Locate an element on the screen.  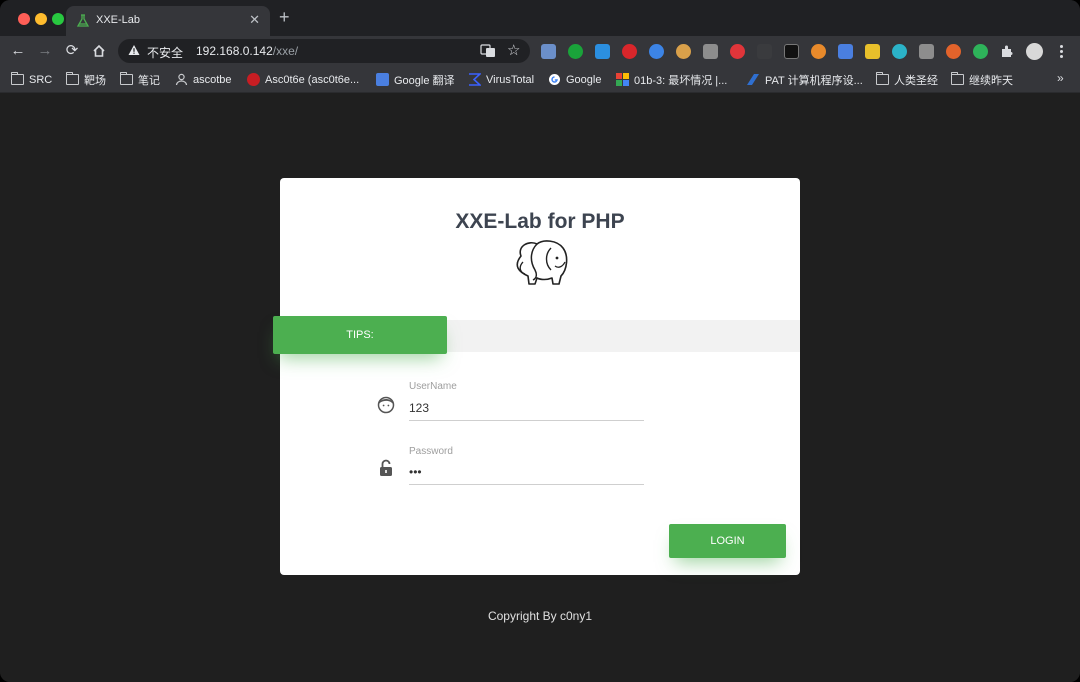
user-face-icon is located at coordinates (386, 405).